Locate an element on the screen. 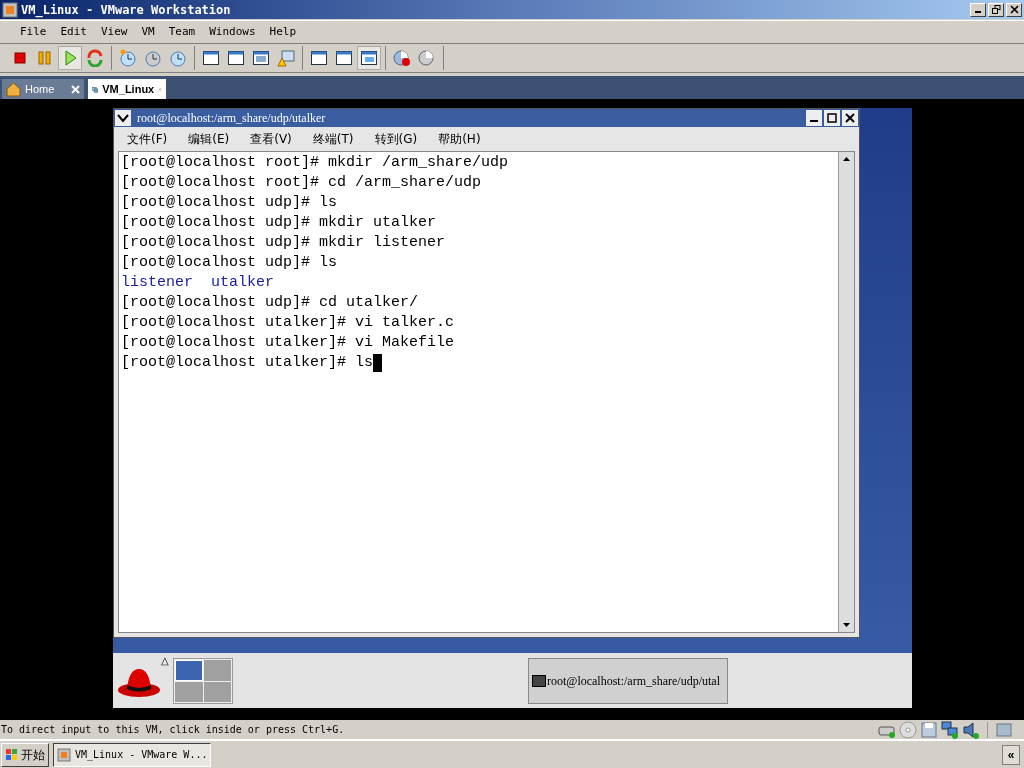 The height and width of the screenshot is (768, 1024). menu-item: File is located at coordinates (33, 32).